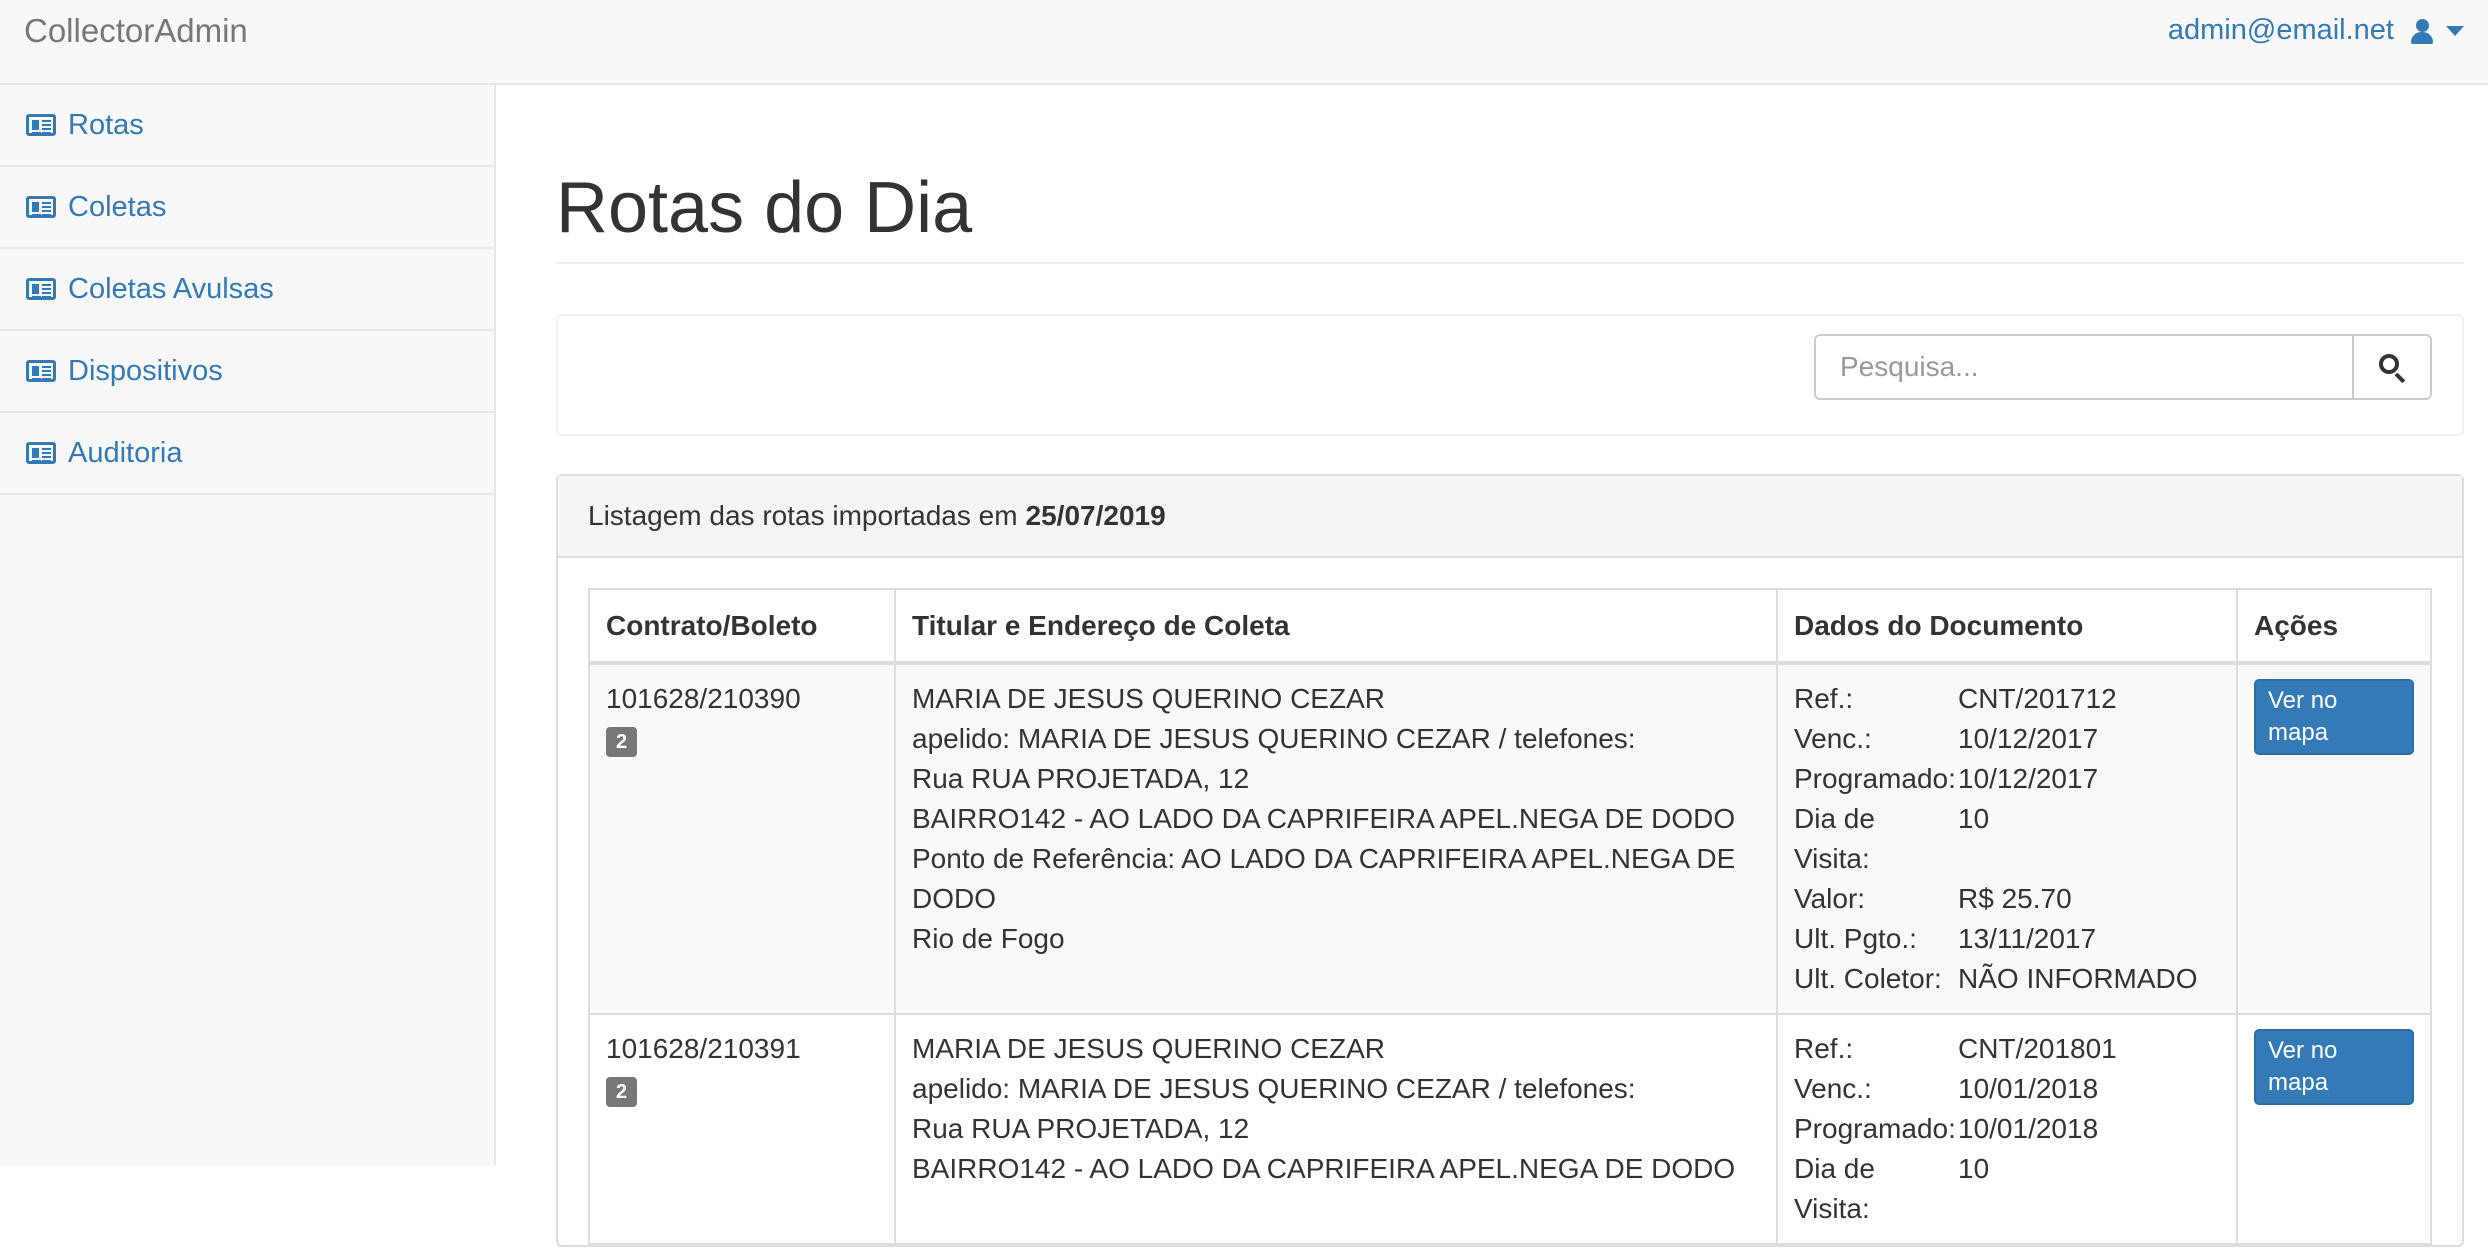 The image size is (2488, 1247). What do you see at coordinates (2083, 367) in the screenshot?
I see `search-input` at bounding box center [2083, 367].